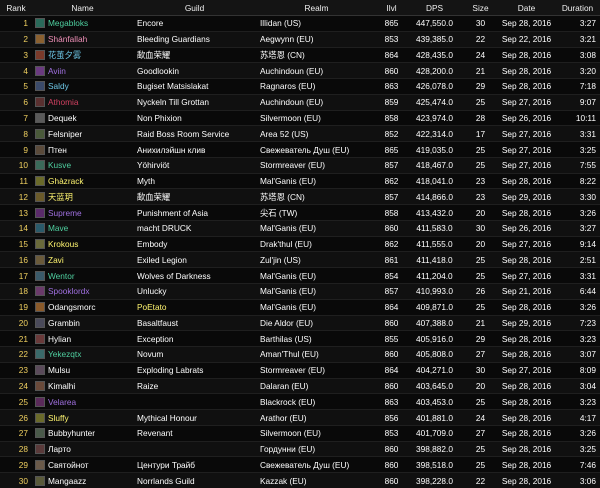  Describe the element at coordinates (316, 8) in the screenshot. I see `header-realm: Realm` at that location.